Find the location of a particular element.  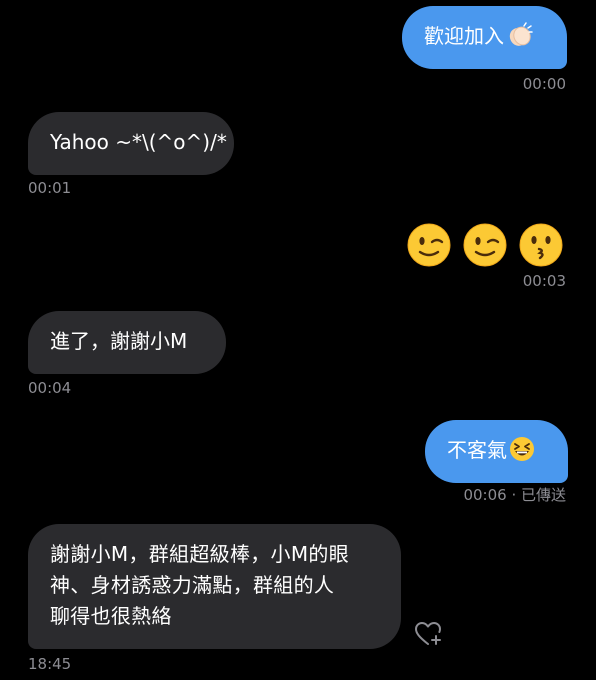

kissing-face-emoji is located at coordinates (541, 245).